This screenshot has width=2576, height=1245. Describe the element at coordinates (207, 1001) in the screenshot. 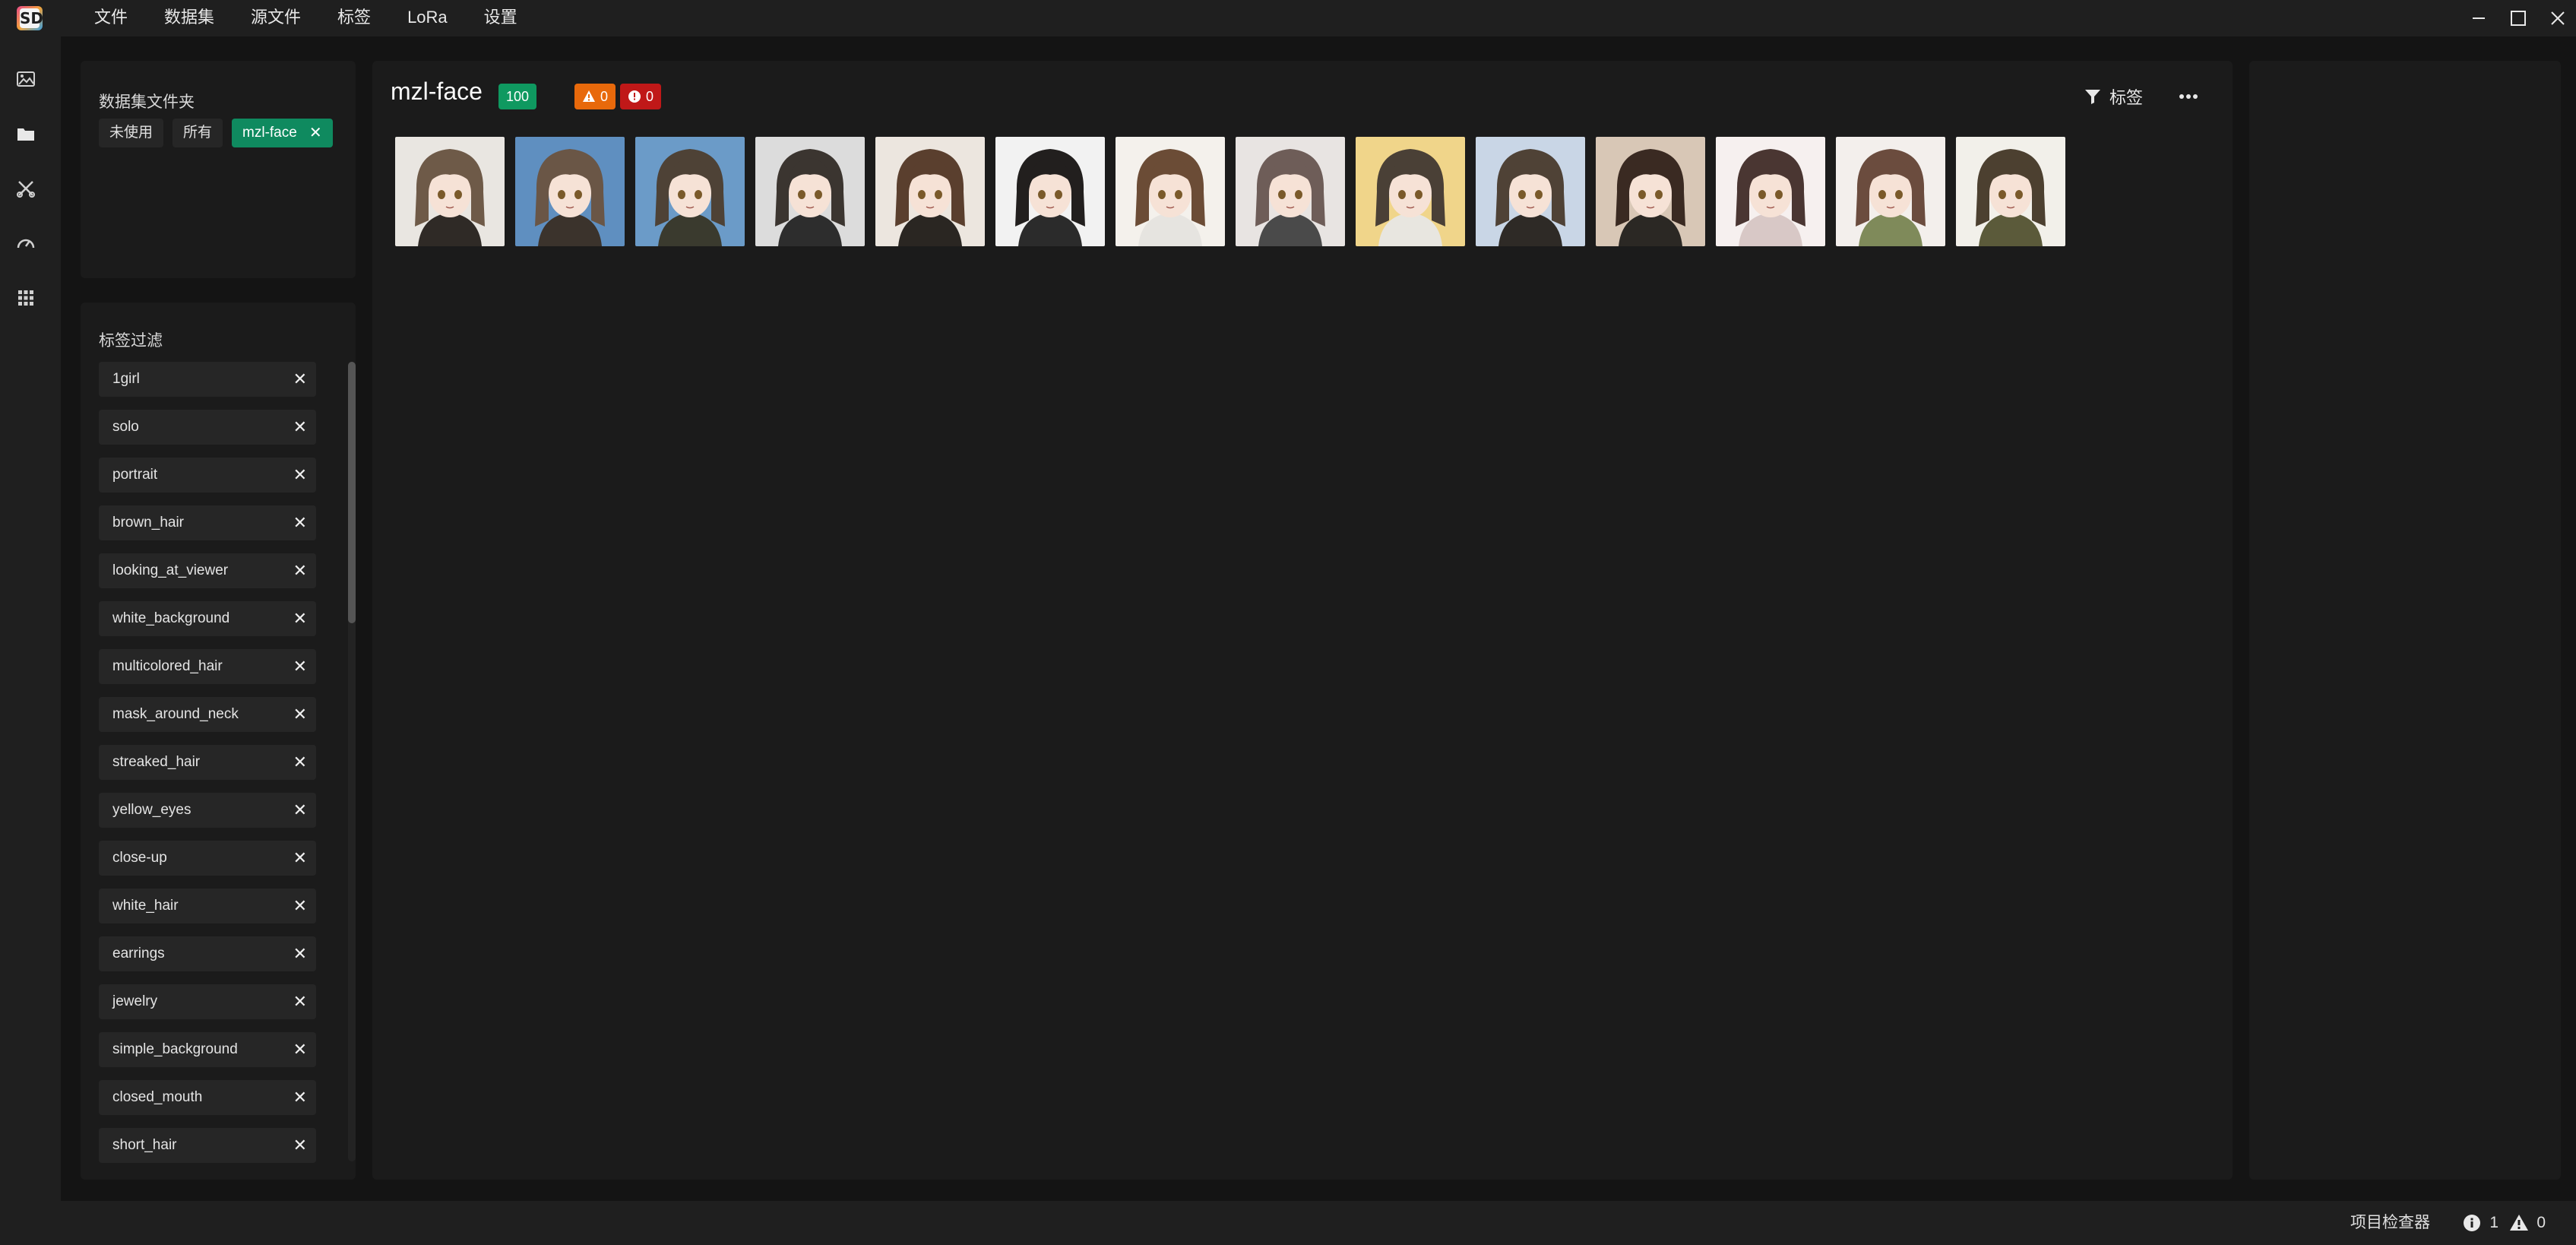

I see `tag-filter-item: jewelry ✕` at that location.